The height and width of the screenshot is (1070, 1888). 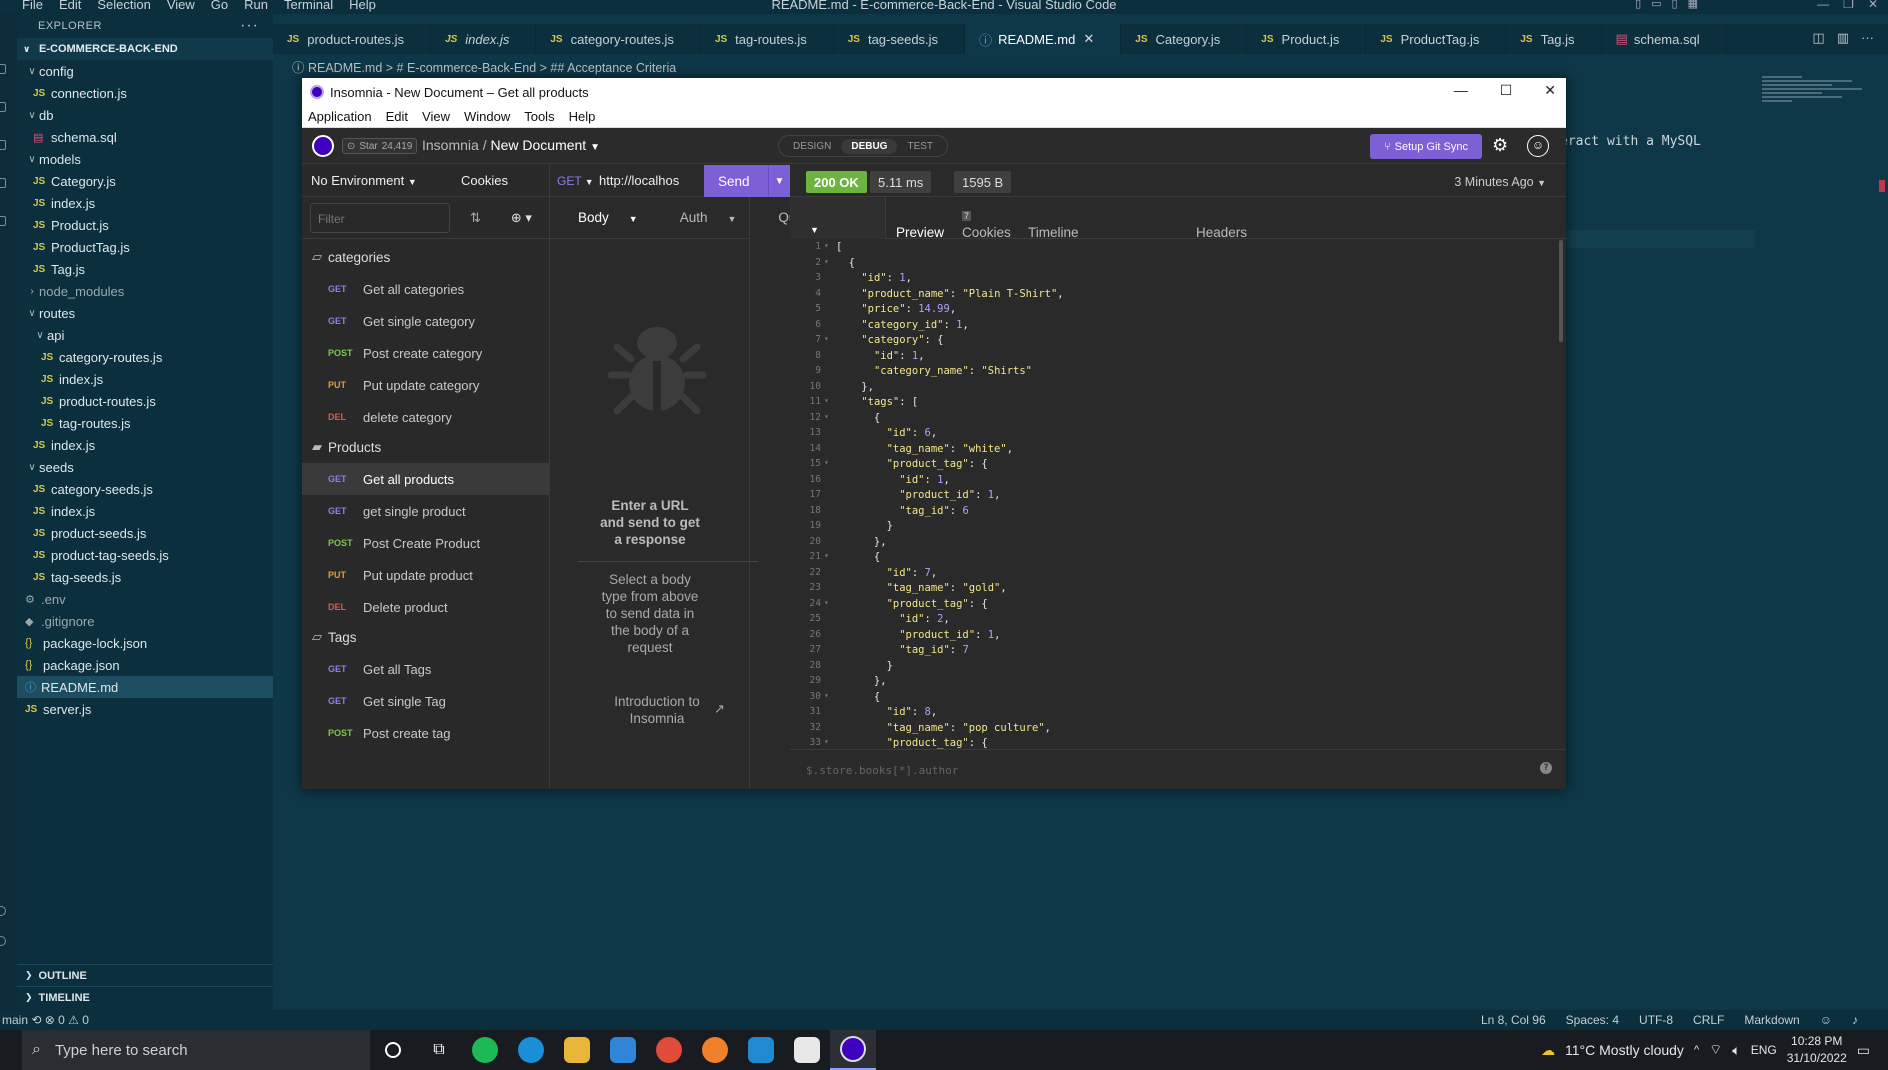 What do you see at coordinates (450, 145) in the screenshot?
I see `crumb-root: Insomnia` at bounding box center [450, 145].